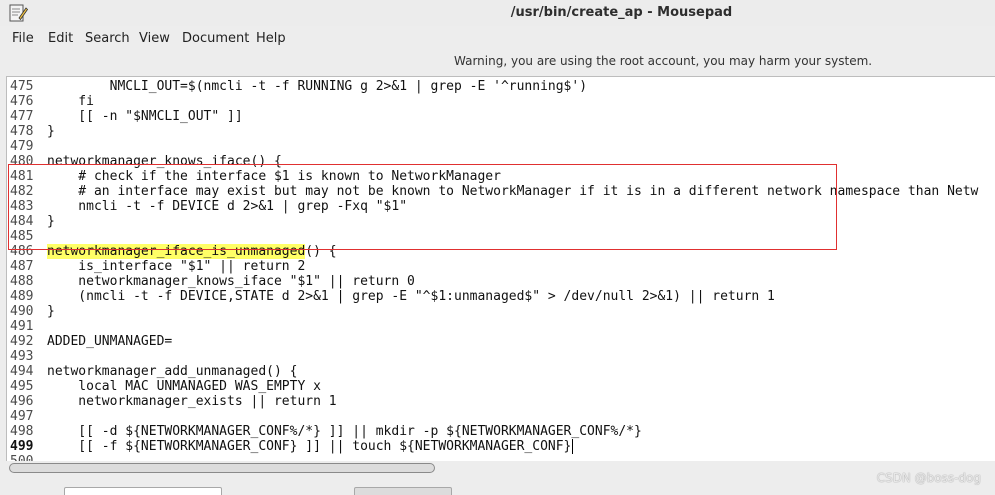 The width and height of the screenshot is (995, 495). What do you see at coordinates (22, 446) in the screenshot?
I see `line-number: 499` at bounding box center [22, 446].